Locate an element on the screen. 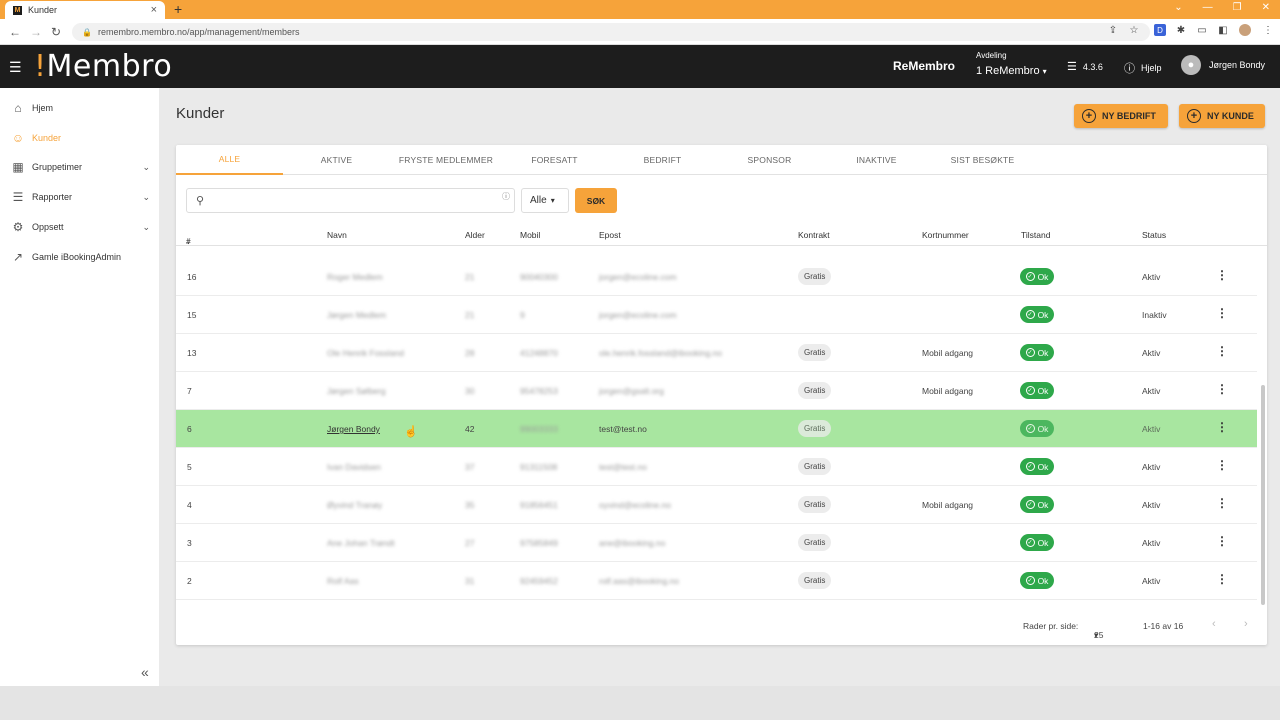 The image size is (1280, 720). row-name-link: Jørgen Medlem is located at coordinates (356, 315).